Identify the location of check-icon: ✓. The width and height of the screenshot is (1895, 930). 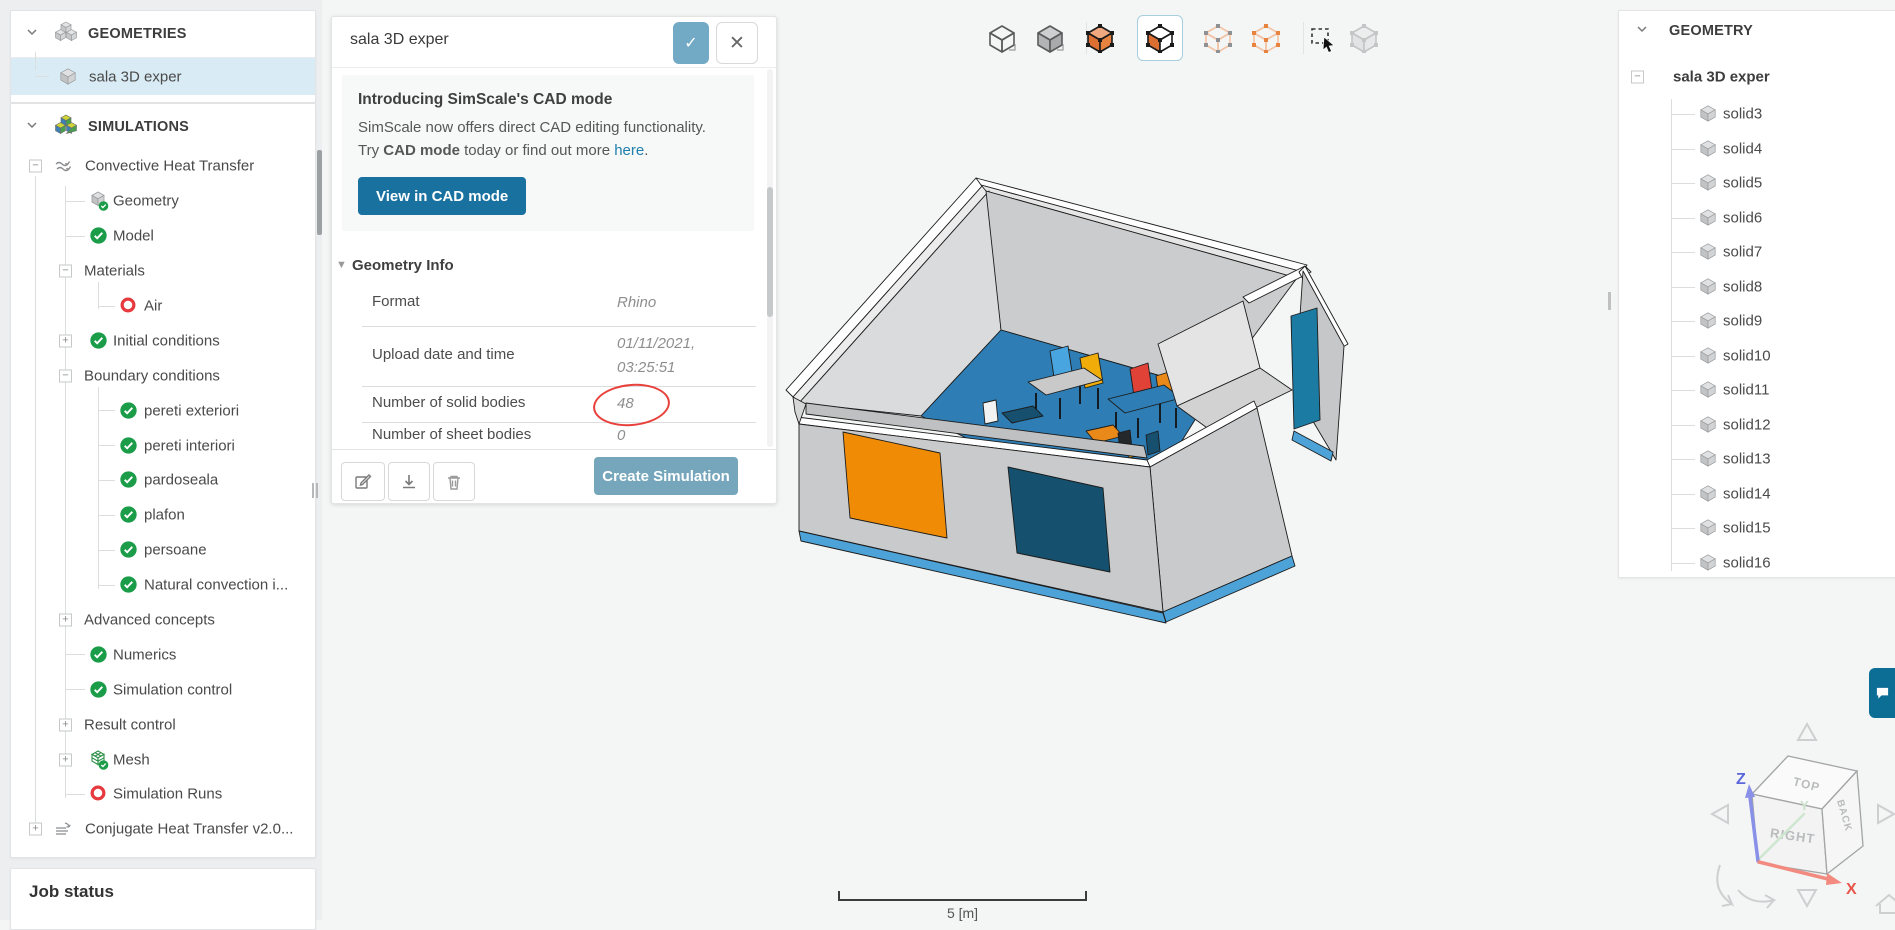
(691, 43).